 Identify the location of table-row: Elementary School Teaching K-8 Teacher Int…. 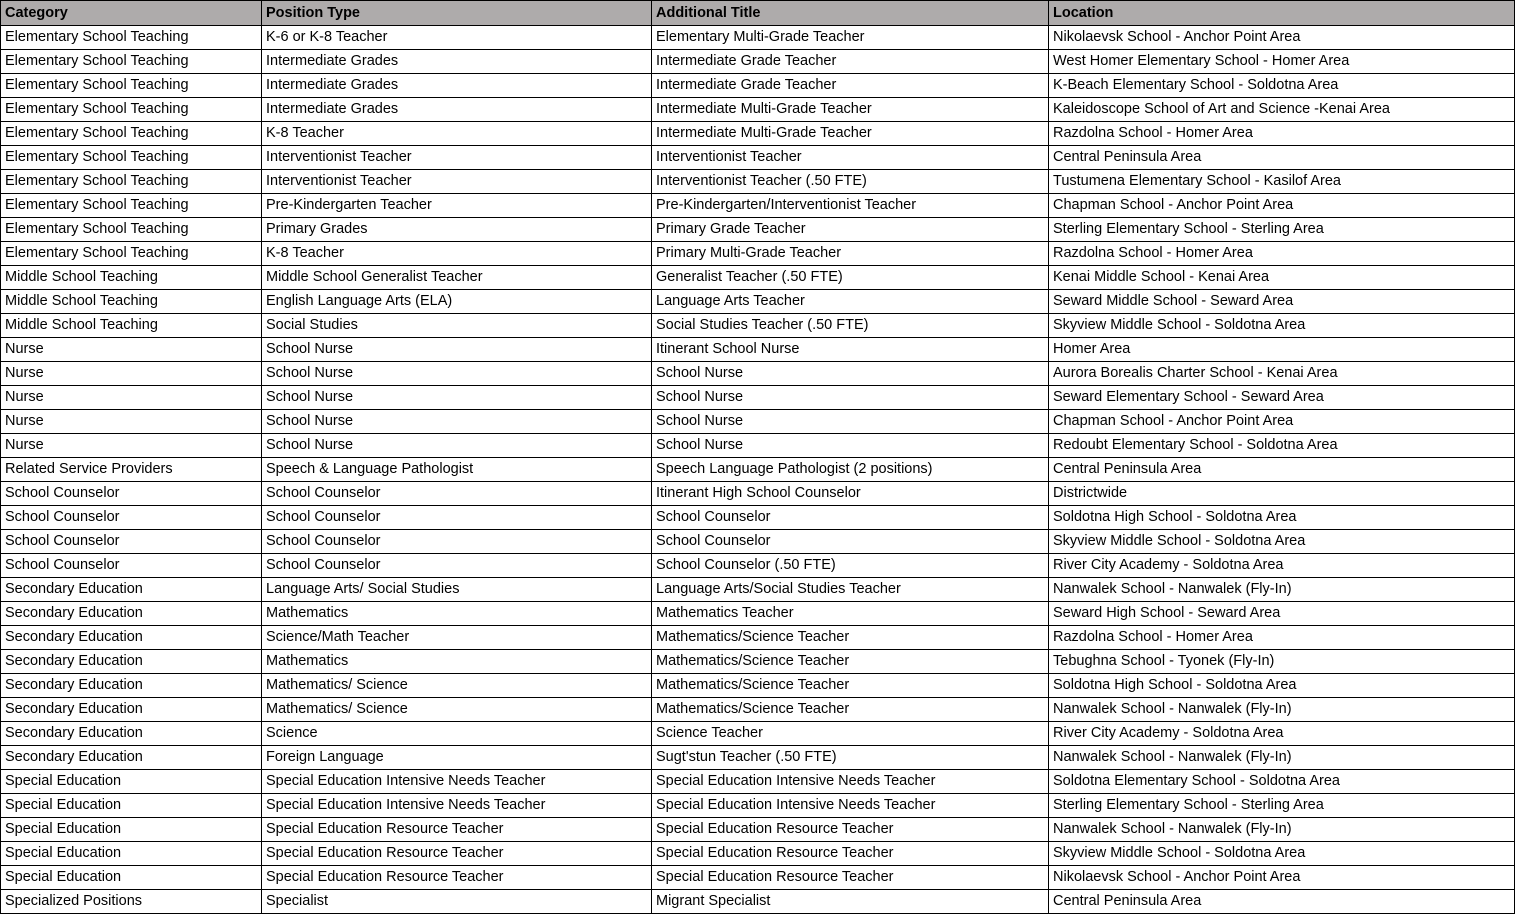
(757, 133).